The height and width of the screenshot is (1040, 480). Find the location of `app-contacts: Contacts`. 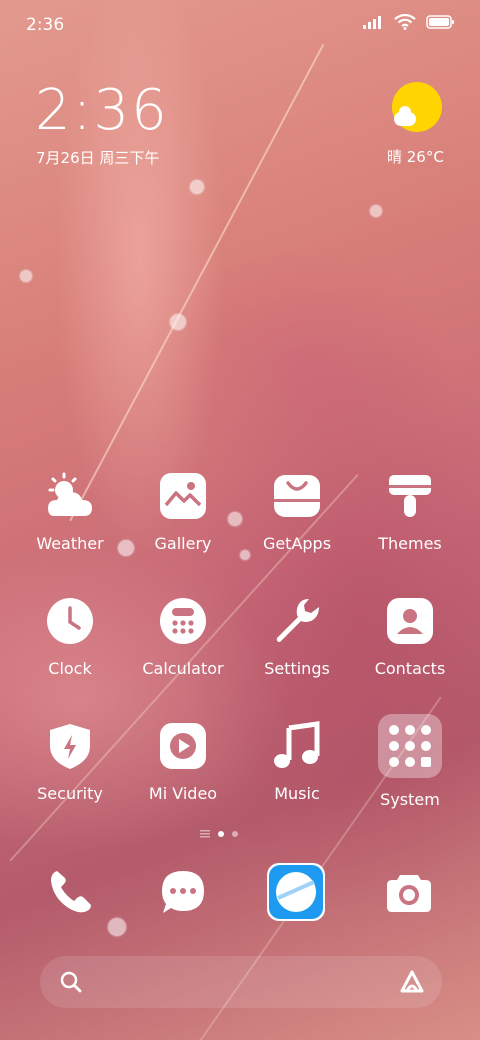

app-contacts: Contacts is located at coordinates (410, 636).